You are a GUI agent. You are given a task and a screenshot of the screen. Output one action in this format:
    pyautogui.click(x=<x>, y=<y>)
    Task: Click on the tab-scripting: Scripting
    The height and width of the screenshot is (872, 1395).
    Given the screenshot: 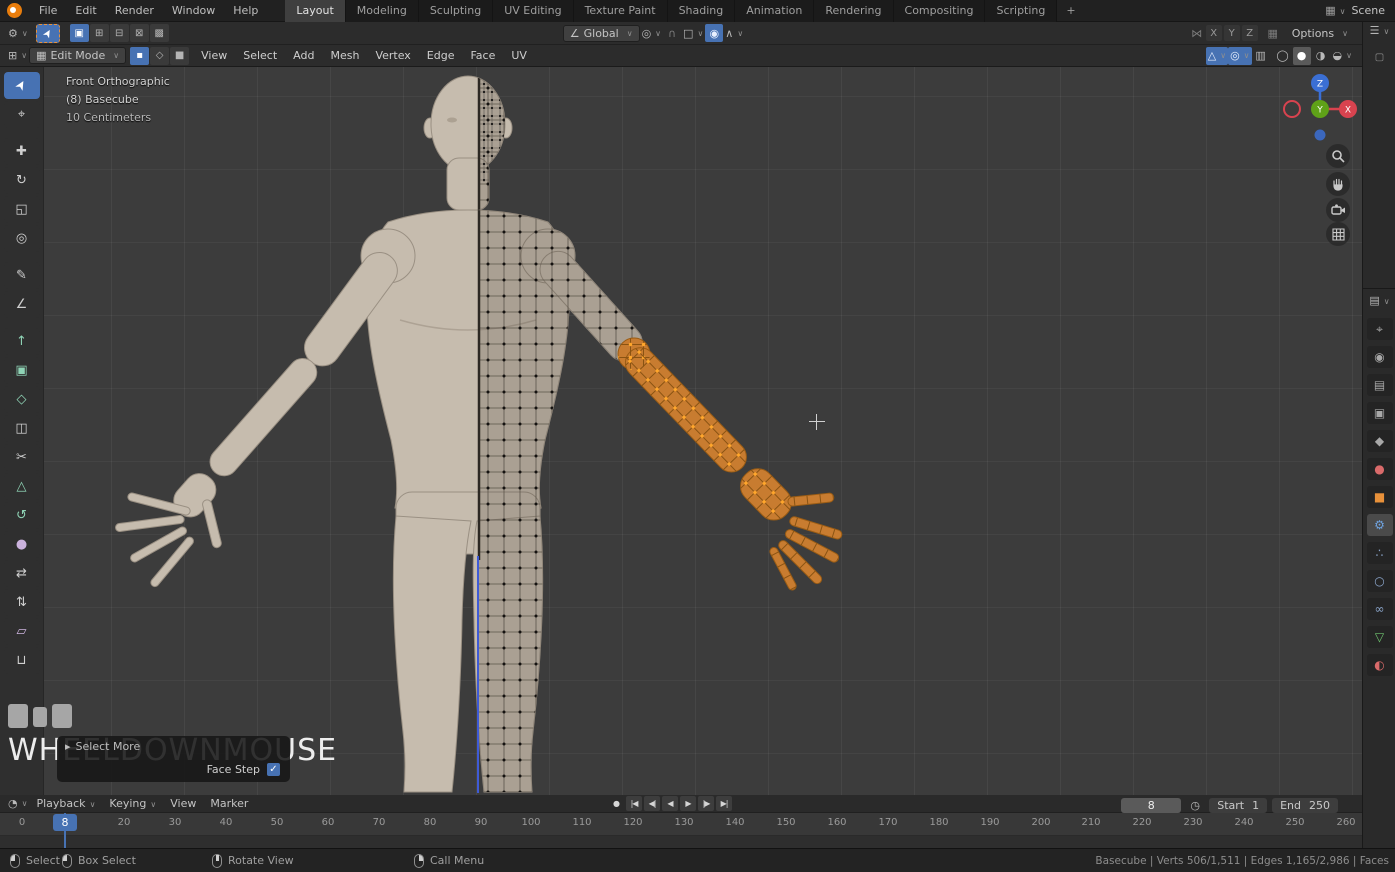 What is the action you would take?
    pyautogui.click(x=1021, y=11)
    